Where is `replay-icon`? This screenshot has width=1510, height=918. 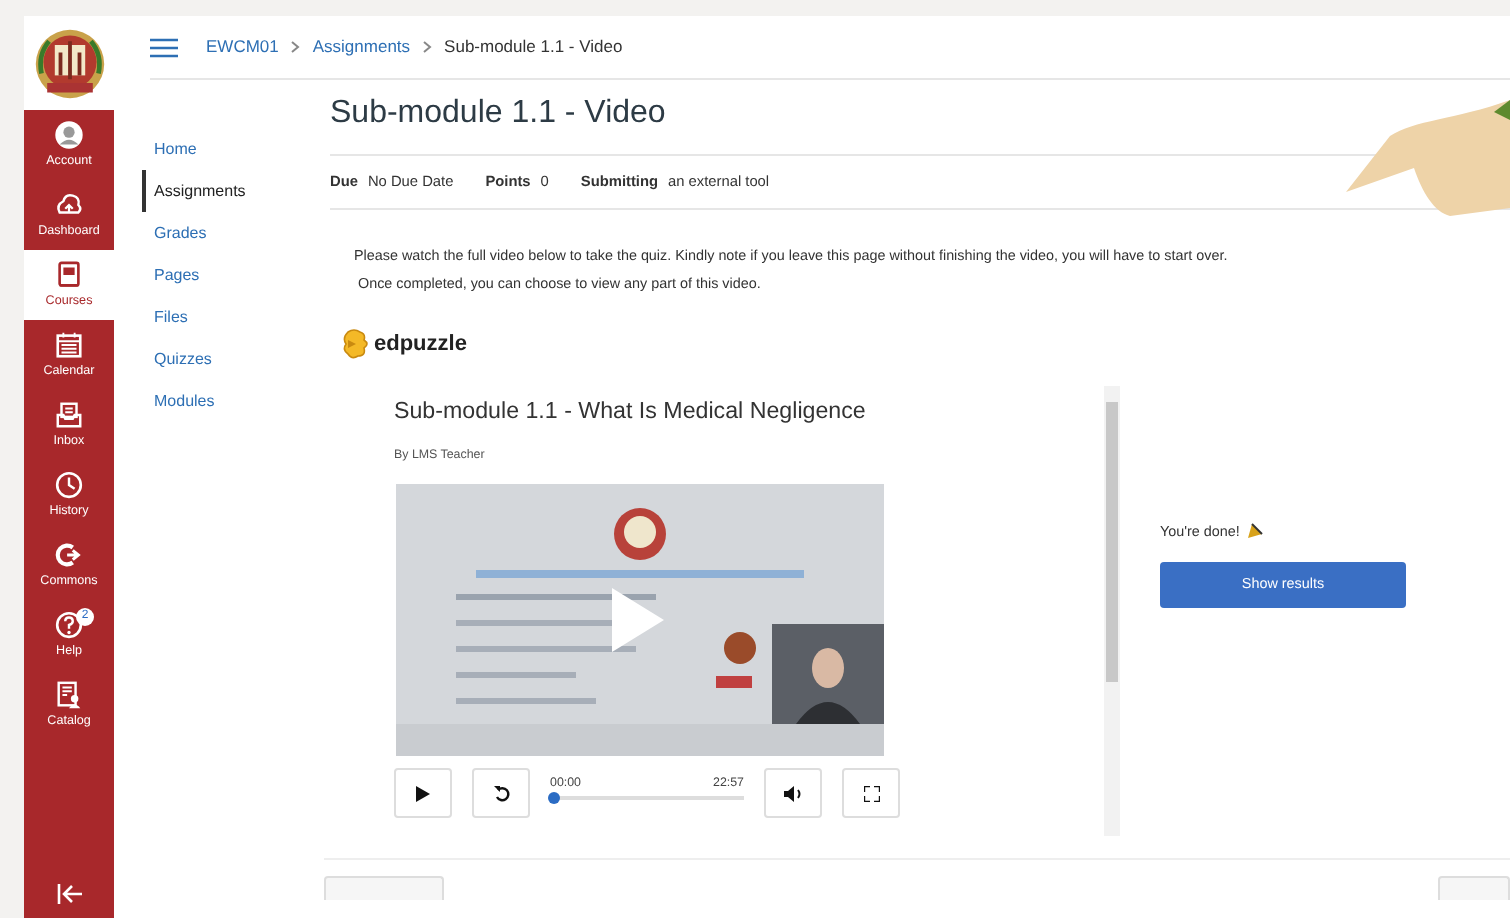
replay-icon is located at coordinates (501, 793).